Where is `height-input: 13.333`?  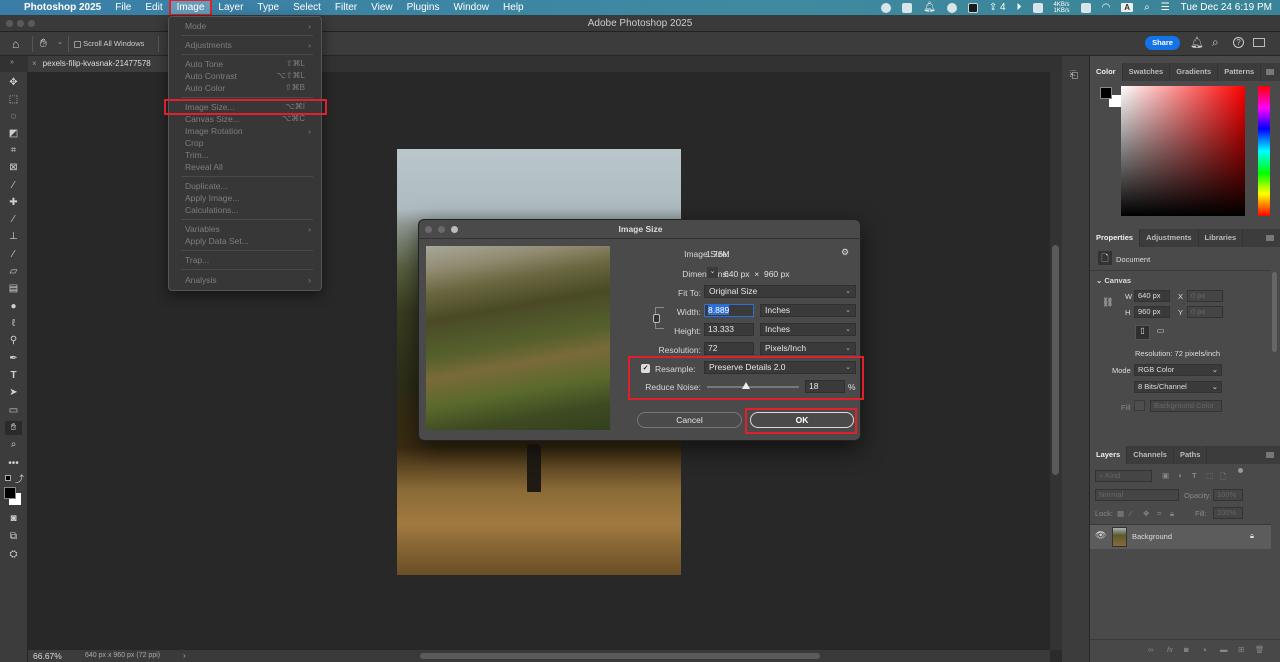
height-input: 13.333 is located at coordinates (729, 329).